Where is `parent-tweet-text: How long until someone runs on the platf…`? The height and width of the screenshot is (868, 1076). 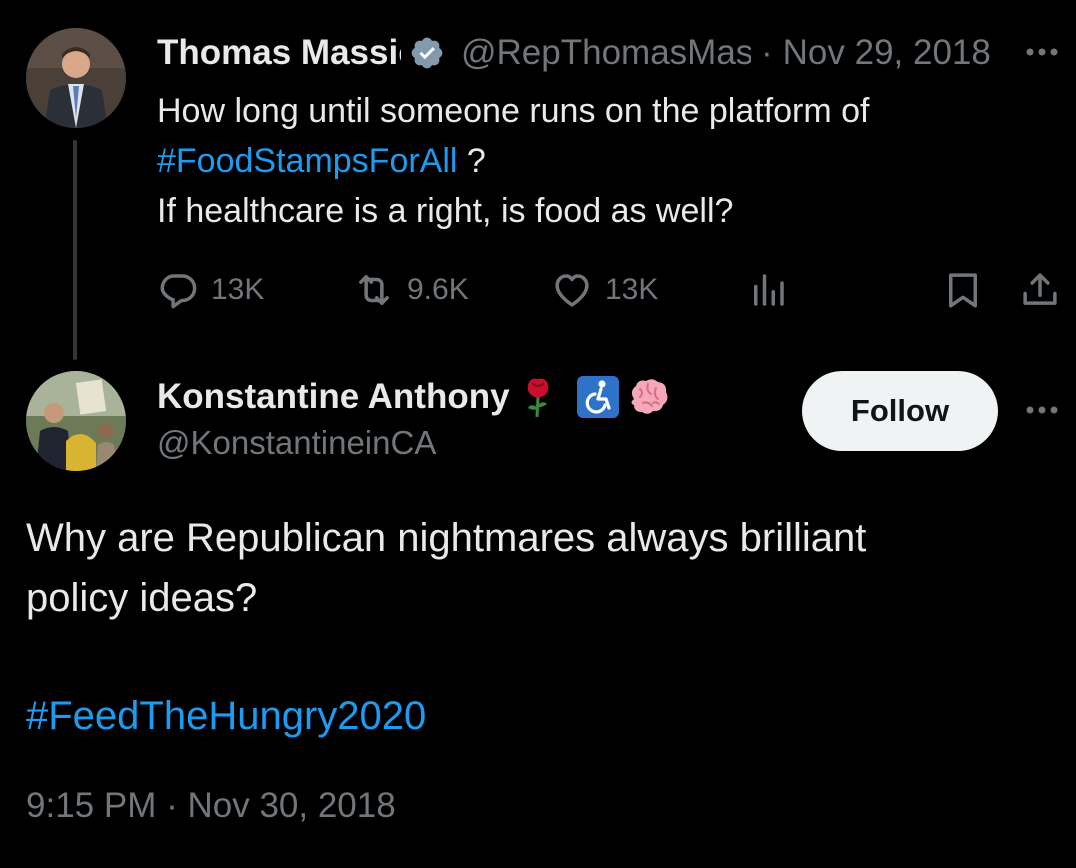 parent-tweet-text: How long until someone runs on the platf… is located at coordinates (597, 161).